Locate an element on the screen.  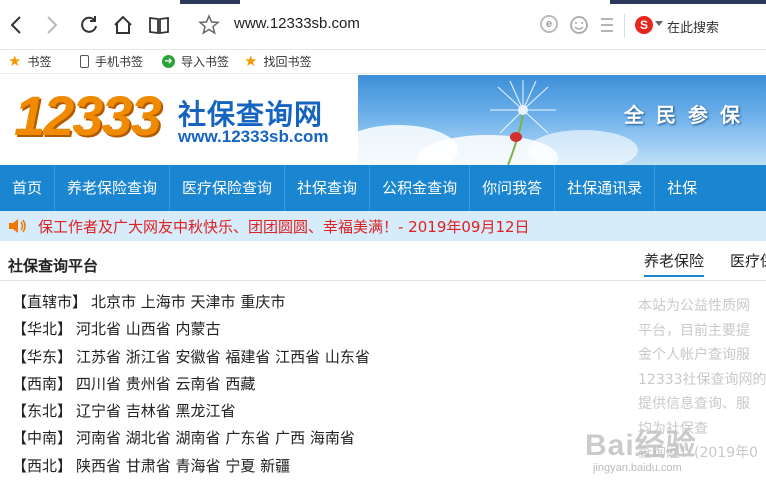
smiley-icon is located at coordinates (579, 25).